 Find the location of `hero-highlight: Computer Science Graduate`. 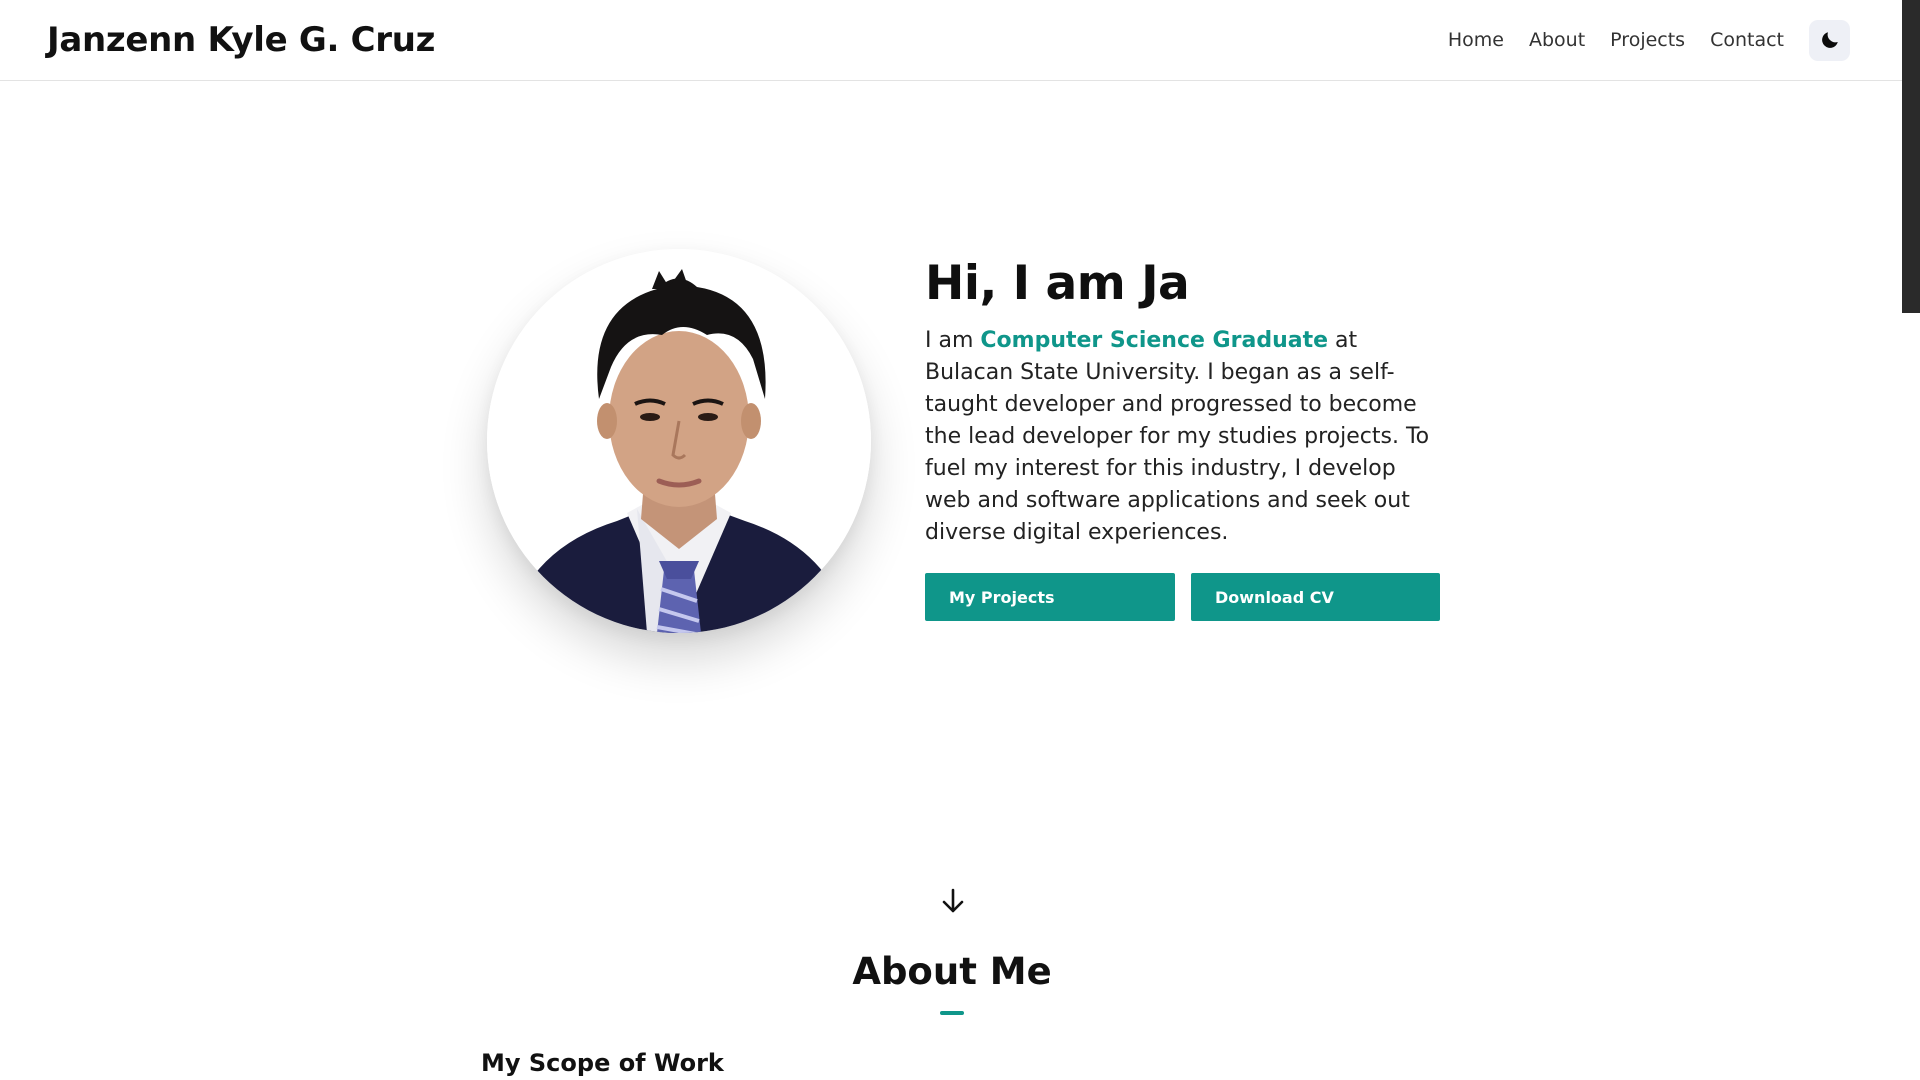

hero-highlight: Computer Science Graduate is located at coordinates (1154, 340).